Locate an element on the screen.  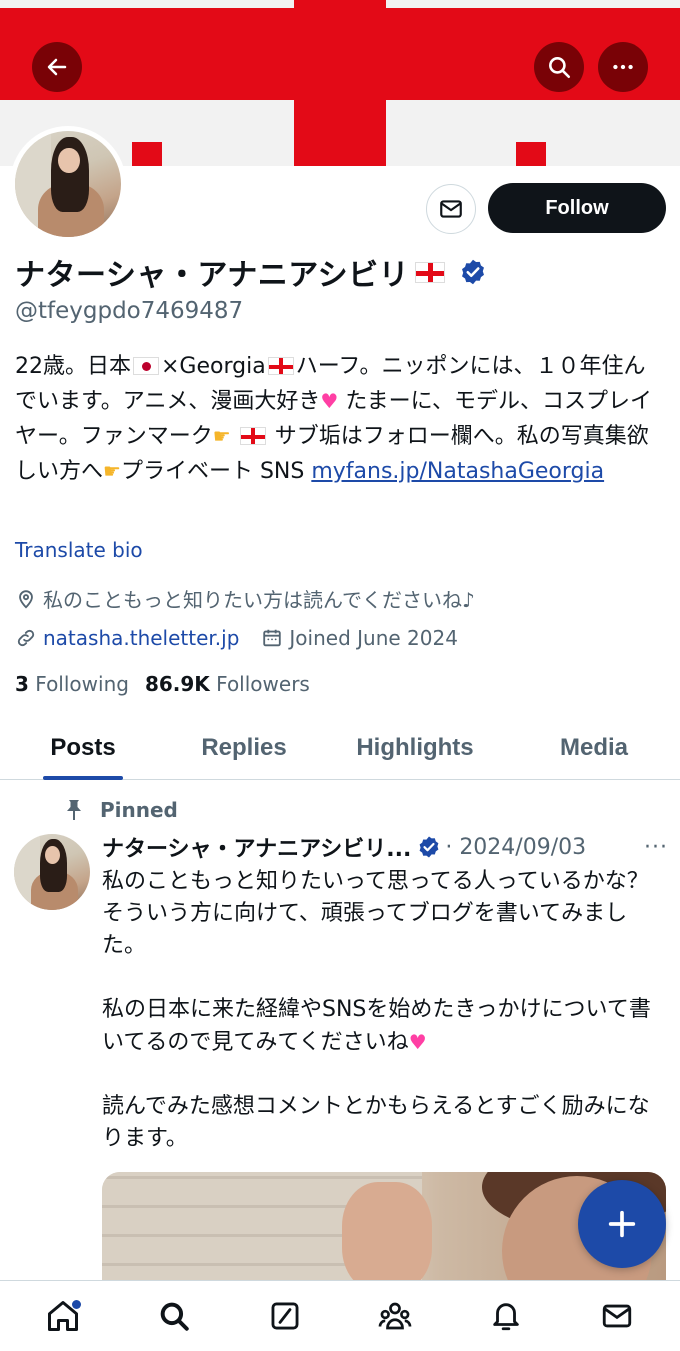
nav-grok is located at coordinates (285, 1316).